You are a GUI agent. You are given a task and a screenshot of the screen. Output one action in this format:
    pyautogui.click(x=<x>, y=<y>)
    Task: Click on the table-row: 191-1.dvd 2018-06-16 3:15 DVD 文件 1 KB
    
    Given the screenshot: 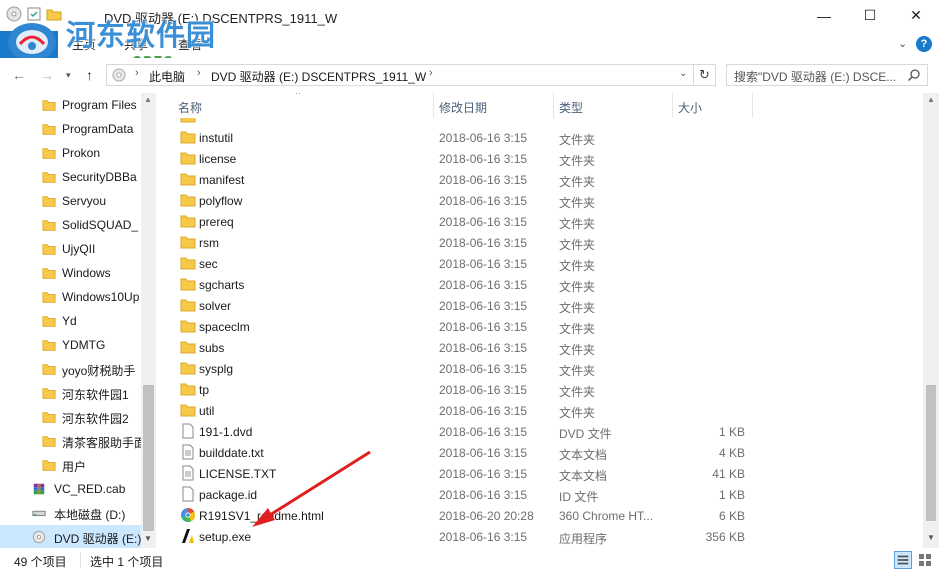 What is the action you would take?
    pyautogui.click(x=456, y=431)
    